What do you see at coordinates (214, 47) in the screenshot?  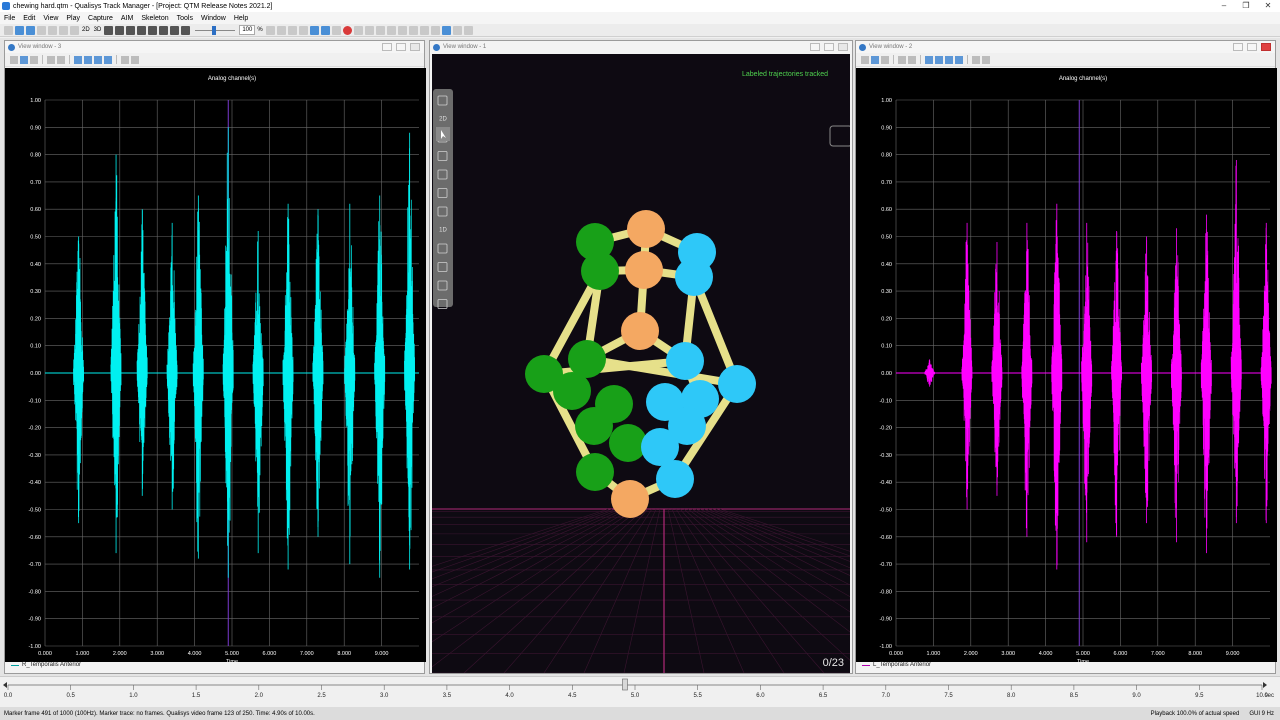 I see `window-titlebar: View window - 3` at bounding box center [214, 47].